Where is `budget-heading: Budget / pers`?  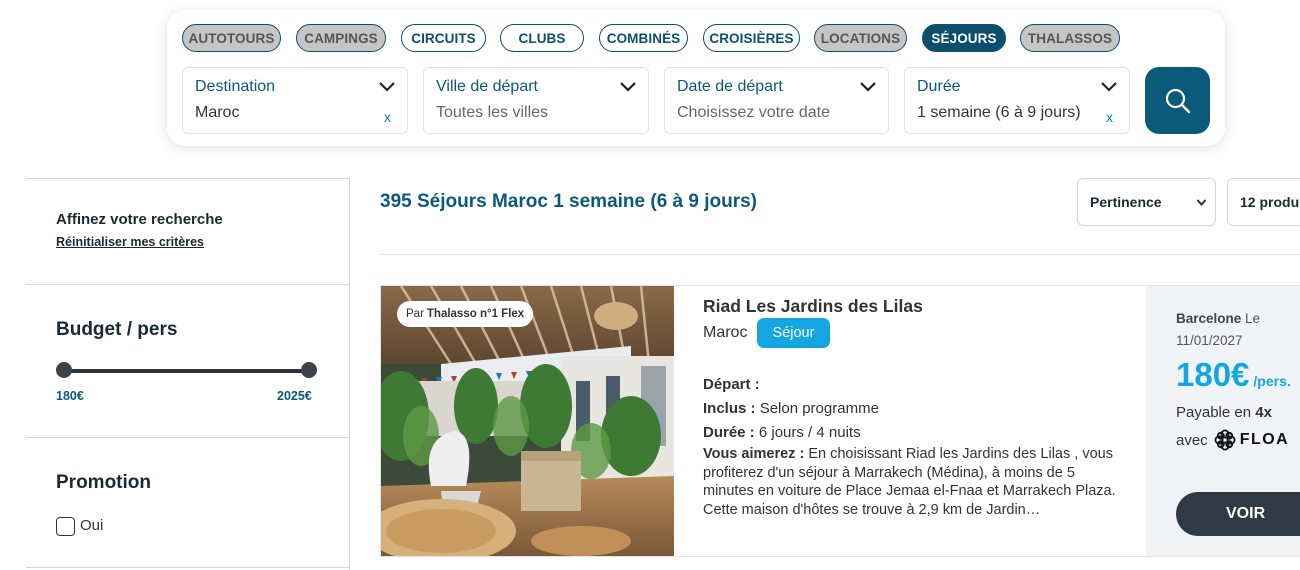
budget-heading: Budget / pers is located at coordinates (117, 329).